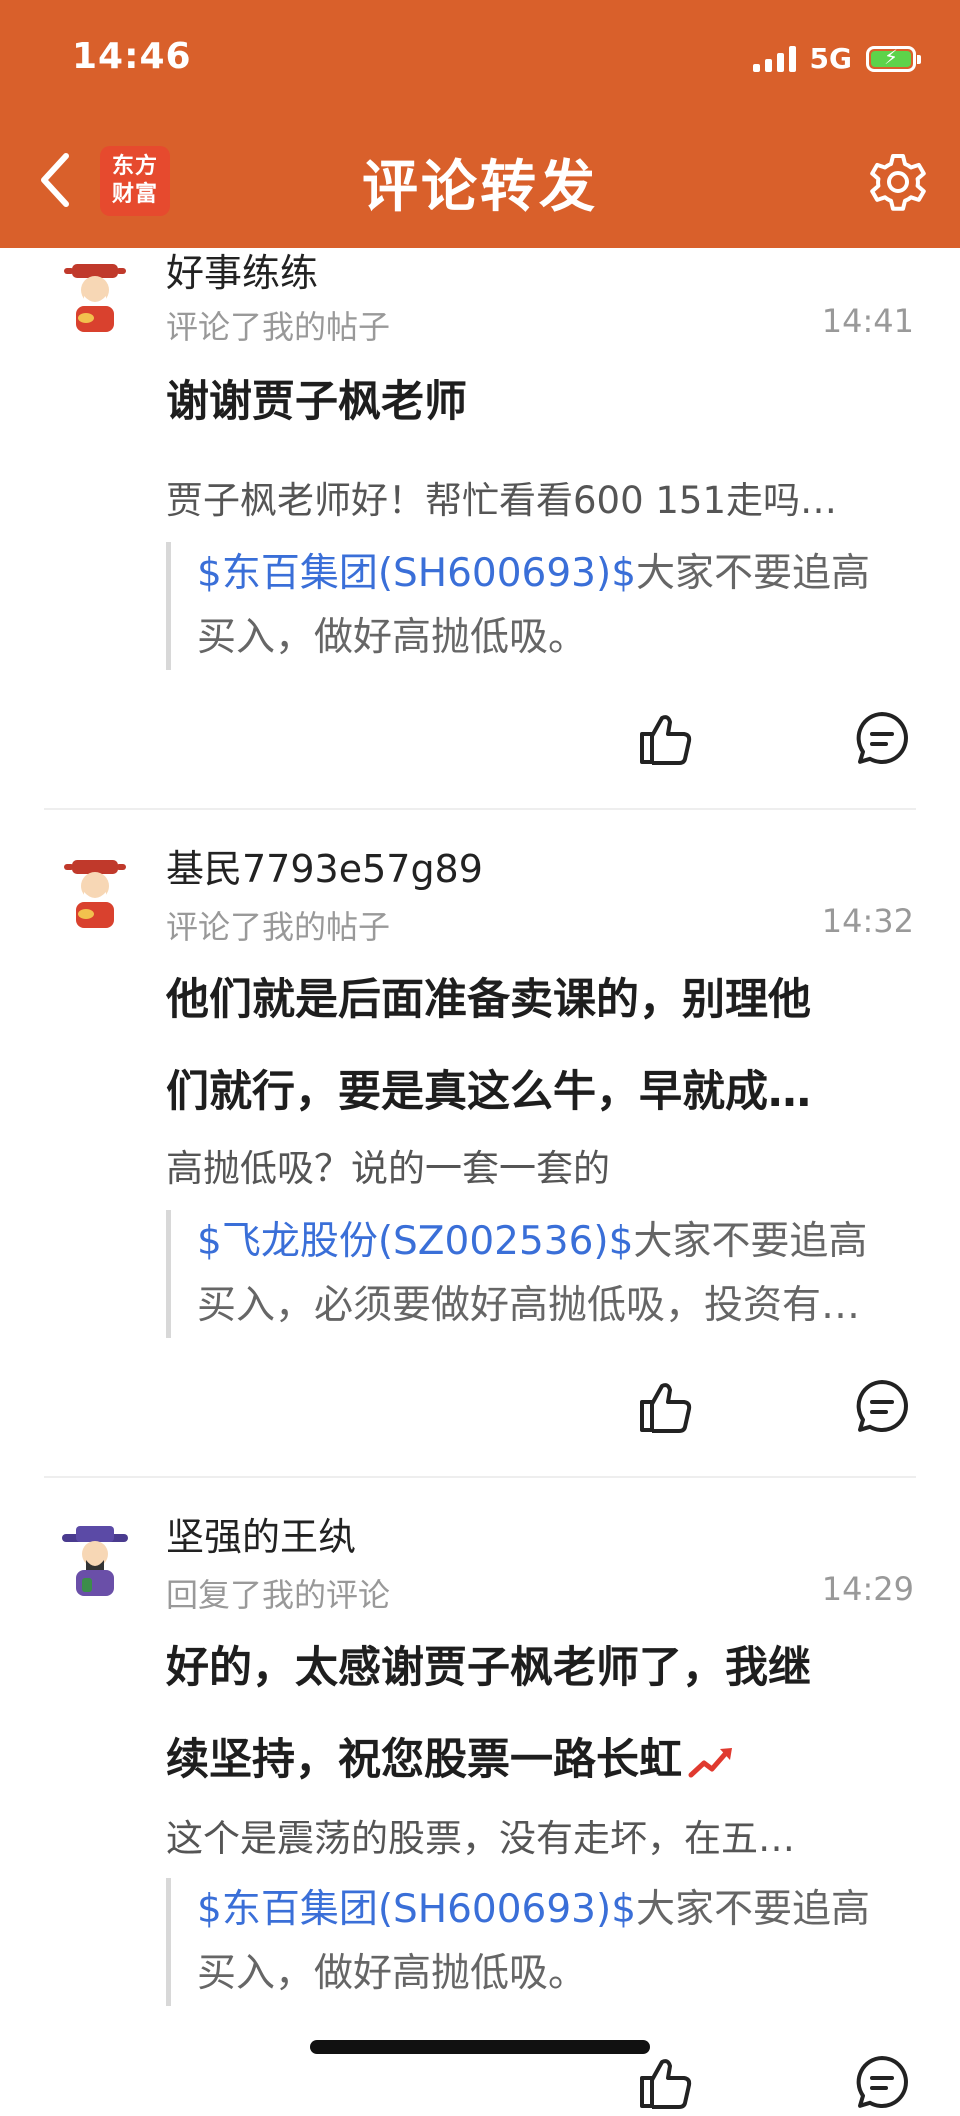  I want to click on comment-text: 好的，太感谢贾子枫老师了，我继 续坚持，祝您股票一路长虹, so click(536, 1714).